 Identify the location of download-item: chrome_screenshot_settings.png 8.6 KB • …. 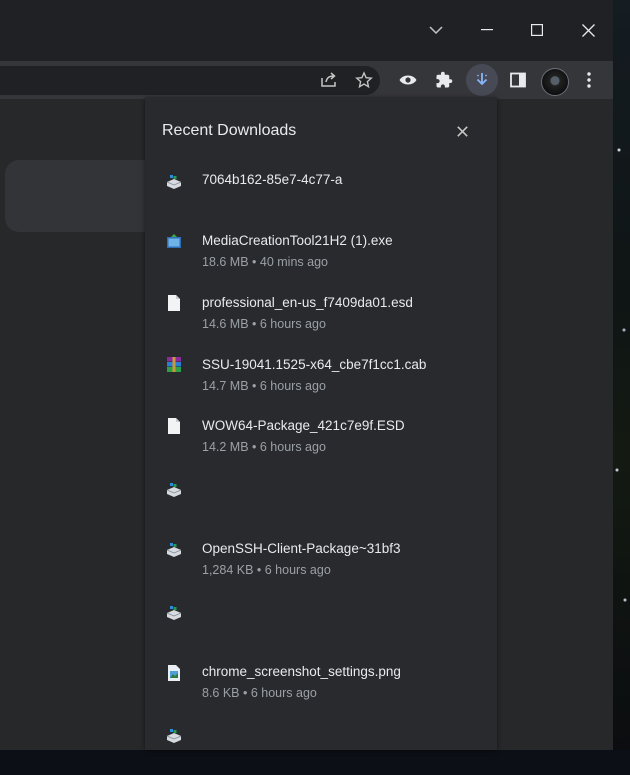
(321, 686).